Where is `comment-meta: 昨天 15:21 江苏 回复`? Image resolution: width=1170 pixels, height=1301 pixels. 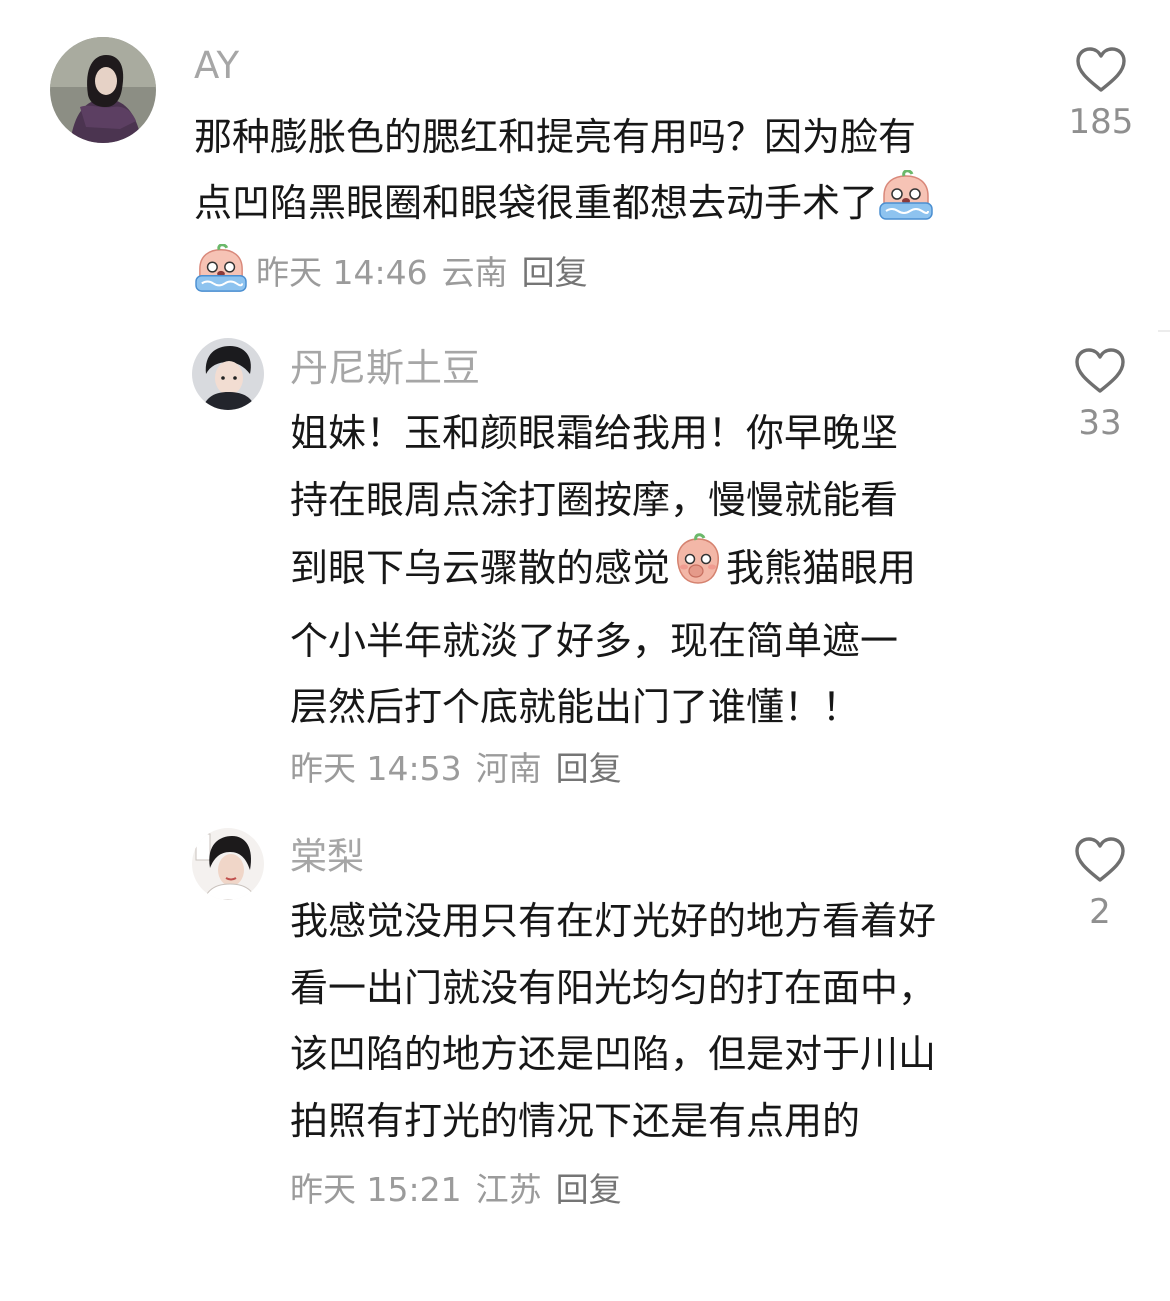
comment-meta: 昨天 15:21 江苏 回复 is located at coordinates (456, 1190).